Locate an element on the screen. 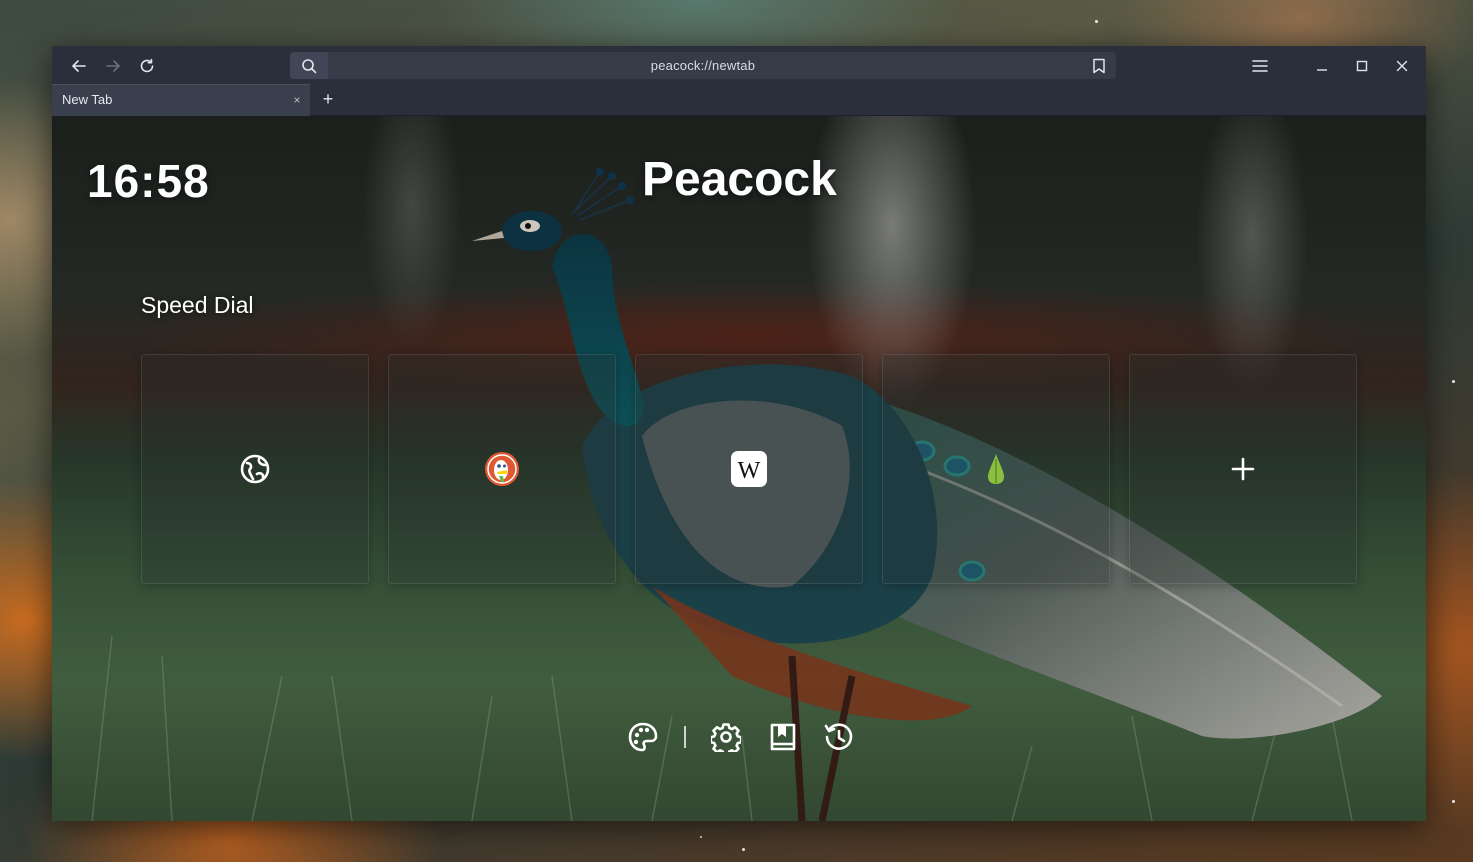 This screenshot has width=1473, height=862. close-window-button is located at coordinates (1402, 66).